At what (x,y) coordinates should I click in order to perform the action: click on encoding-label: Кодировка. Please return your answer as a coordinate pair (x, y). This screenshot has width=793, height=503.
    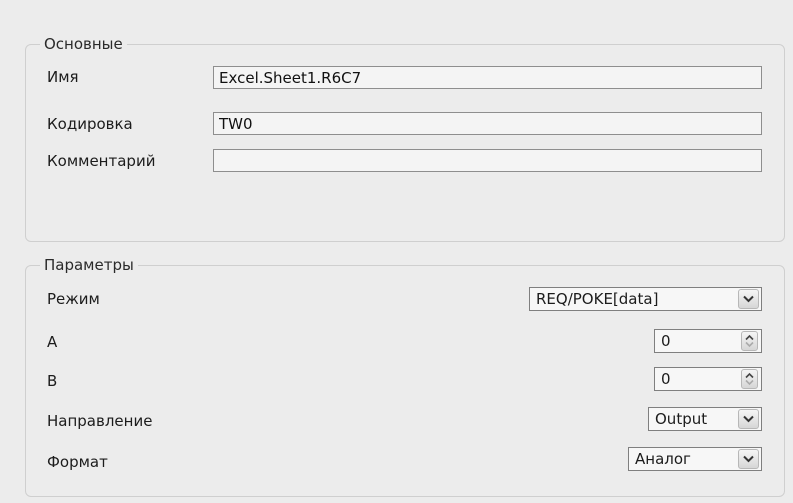
    Looking at the image, I should click on (90, 124).